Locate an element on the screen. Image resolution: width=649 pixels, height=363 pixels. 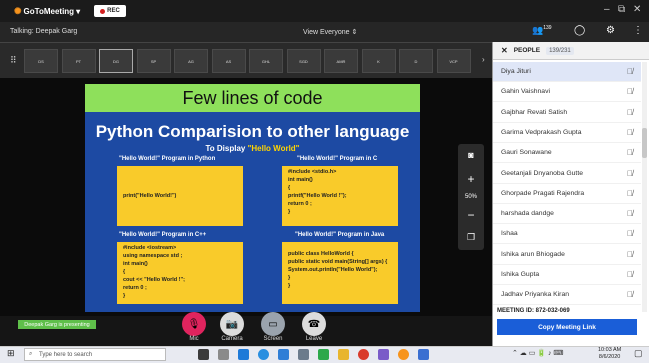
person-name: Ghorpade Pragati Rajendra is located at coordinates (543, 193).